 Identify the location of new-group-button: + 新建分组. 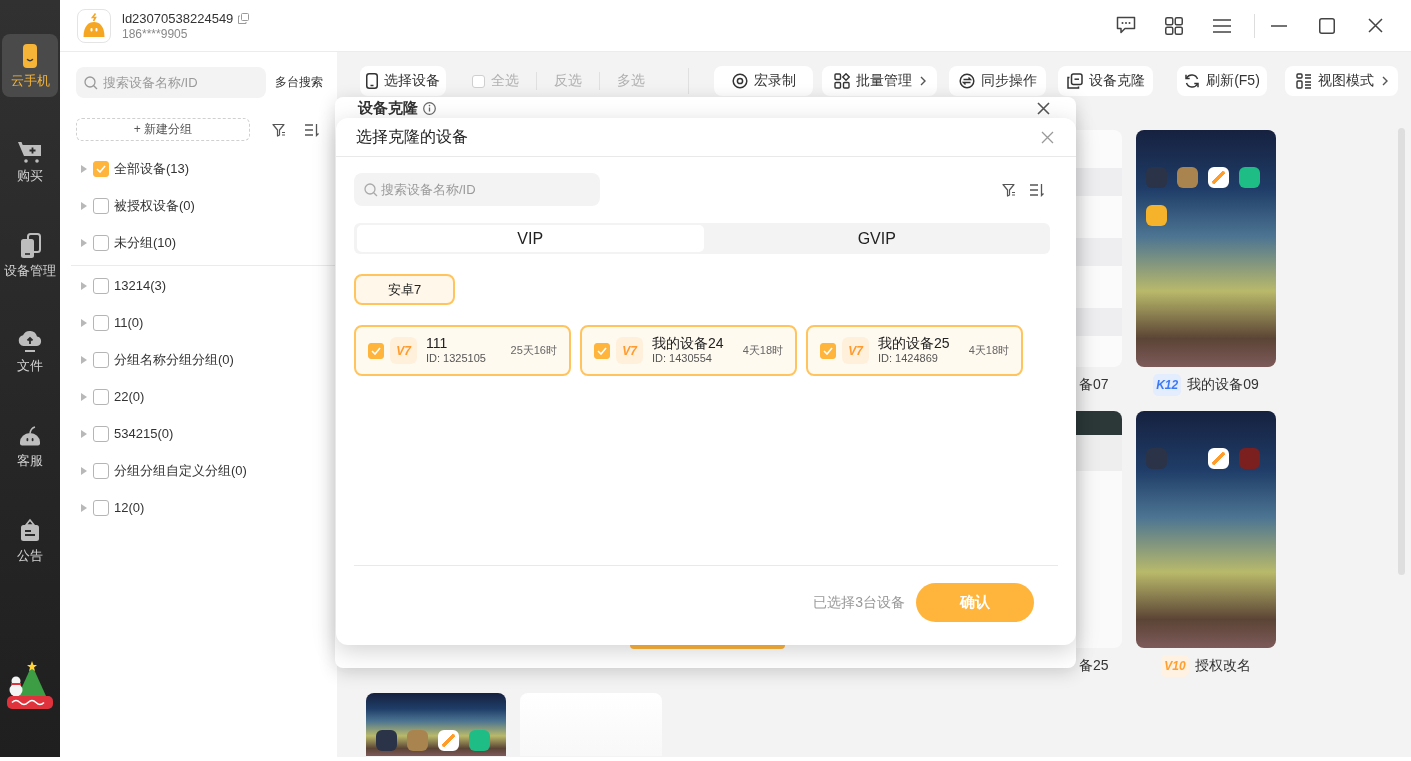
(163, 129).